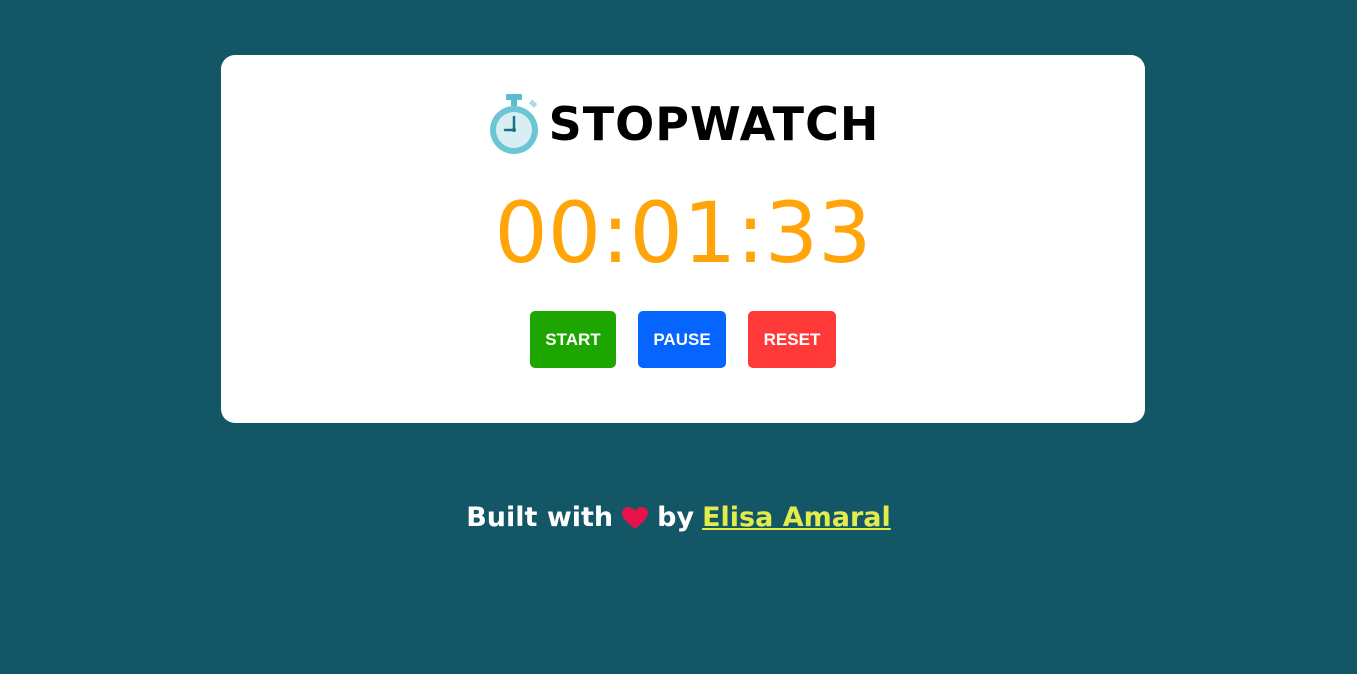 This screenshot has height=674, width=1357. Describe the element at coordinates (635, 518) in the screenshot. I see `heart-icon` at that location.